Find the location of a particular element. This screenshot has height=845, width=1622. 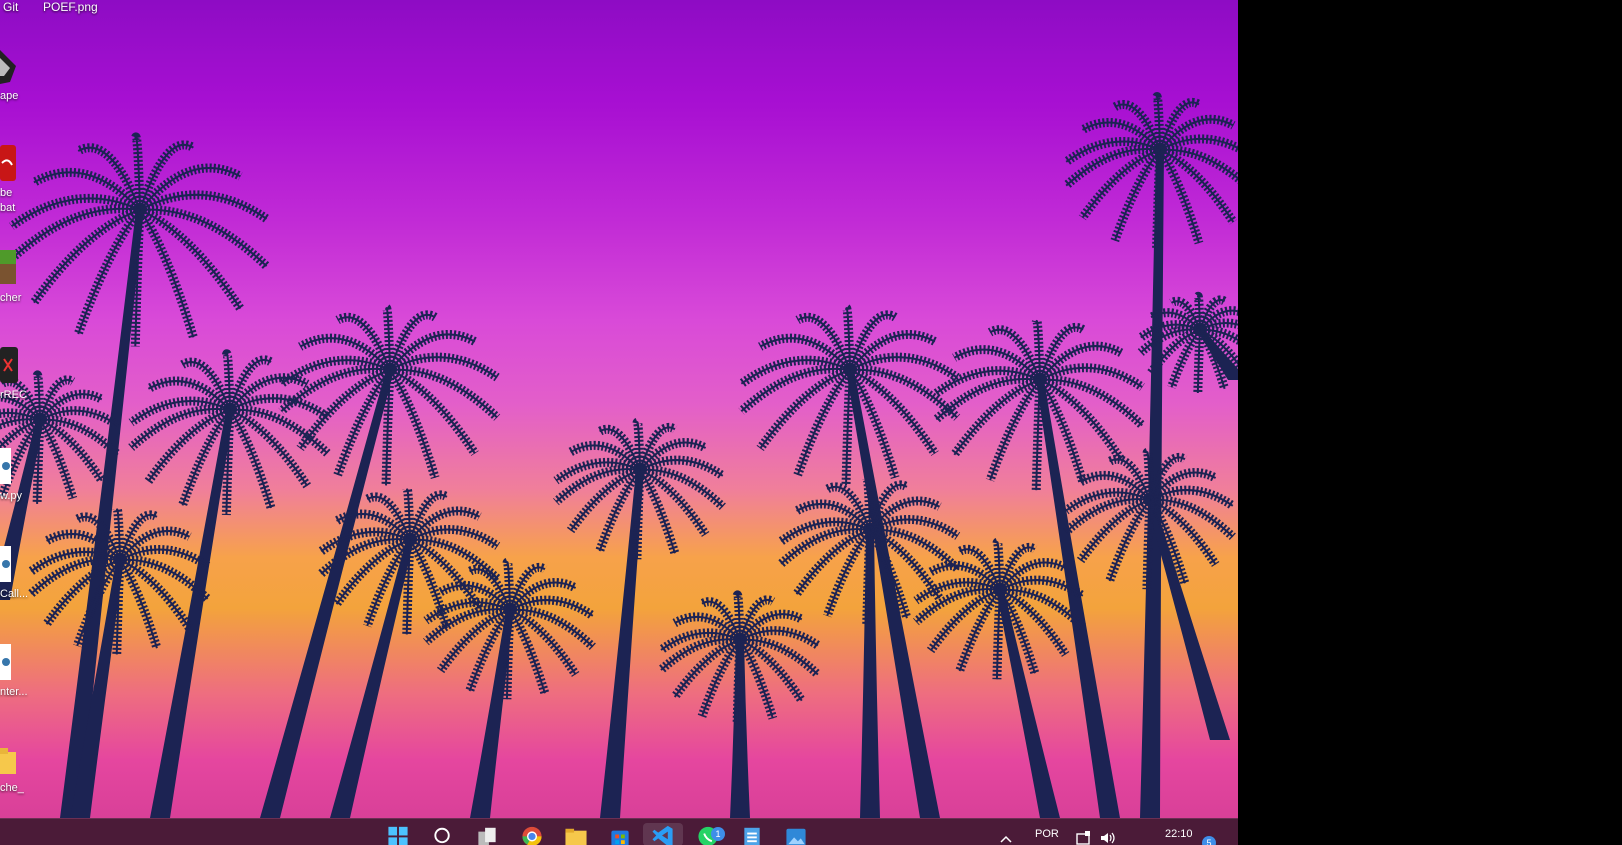

desktop-icon-label: cher is located at coordinates (11, 298).